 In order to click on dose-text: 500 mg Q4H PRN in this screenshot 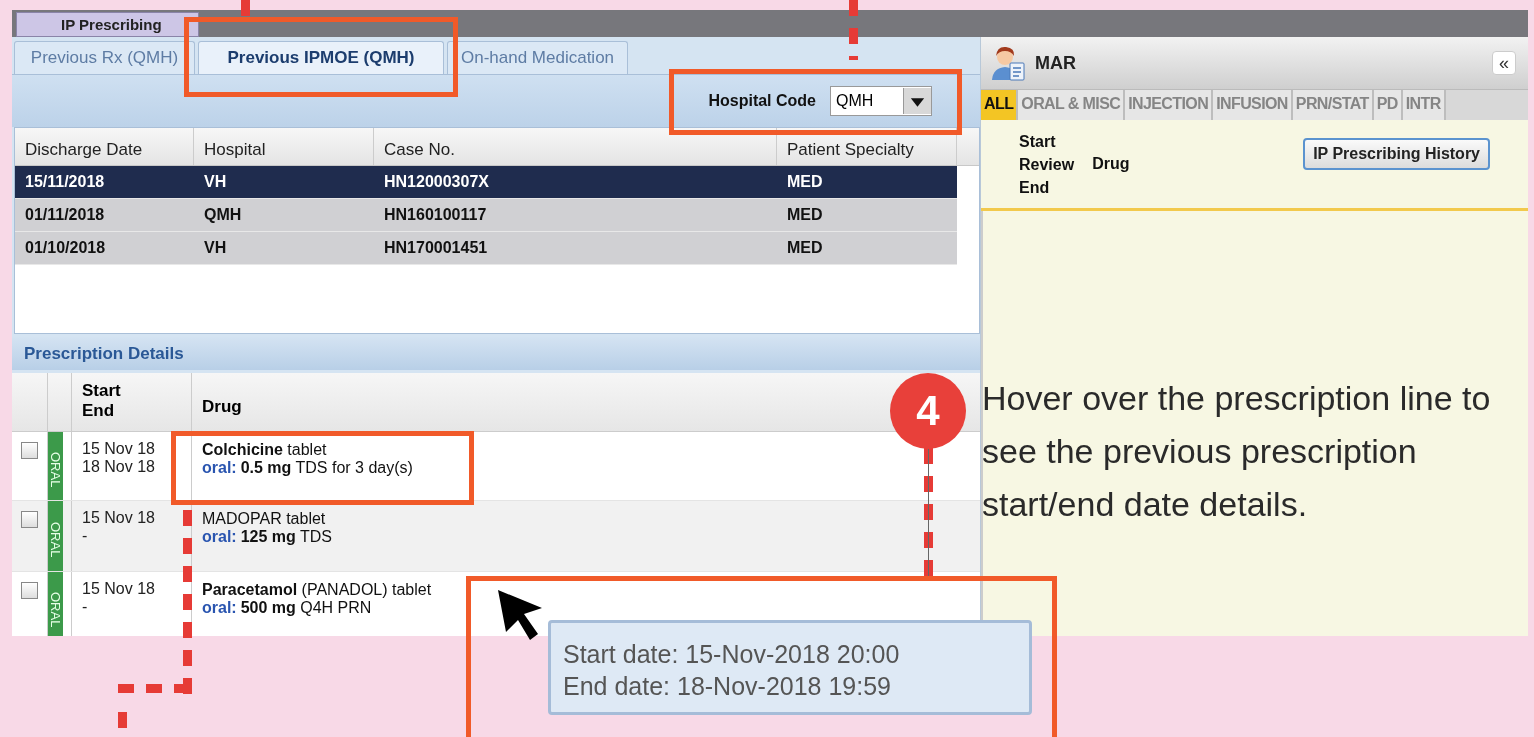, I will do `click(306, 608)`.